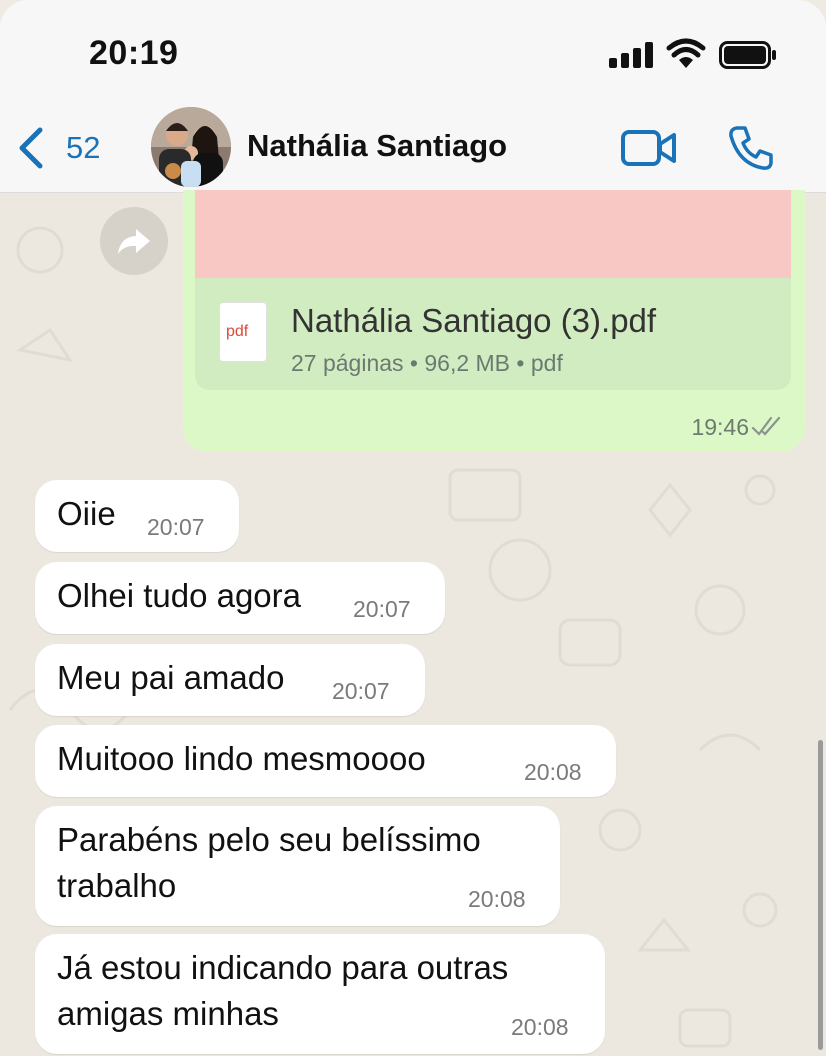 Image resolution: width=826 pixels, height=1056 pixels. I want to click on forward-button, so click(134, 241).